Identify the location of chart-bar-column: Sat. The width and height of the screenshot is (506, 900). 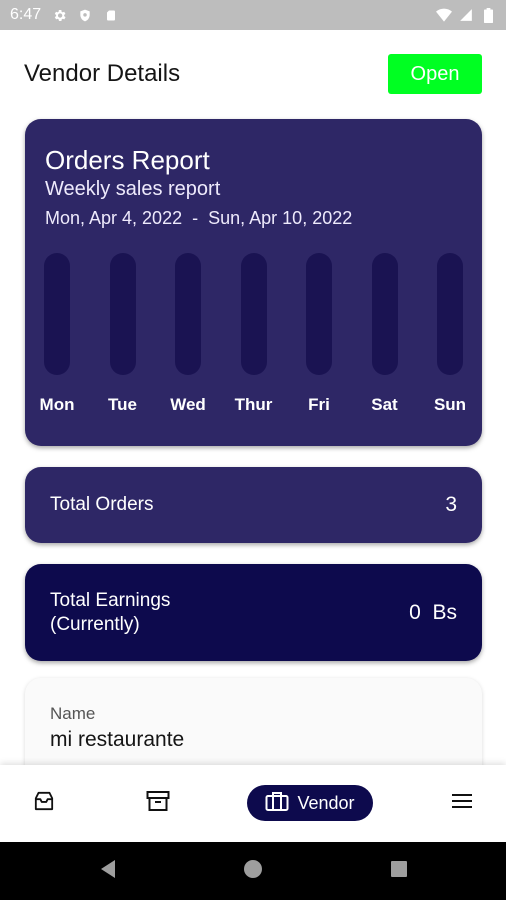
(385, 334).